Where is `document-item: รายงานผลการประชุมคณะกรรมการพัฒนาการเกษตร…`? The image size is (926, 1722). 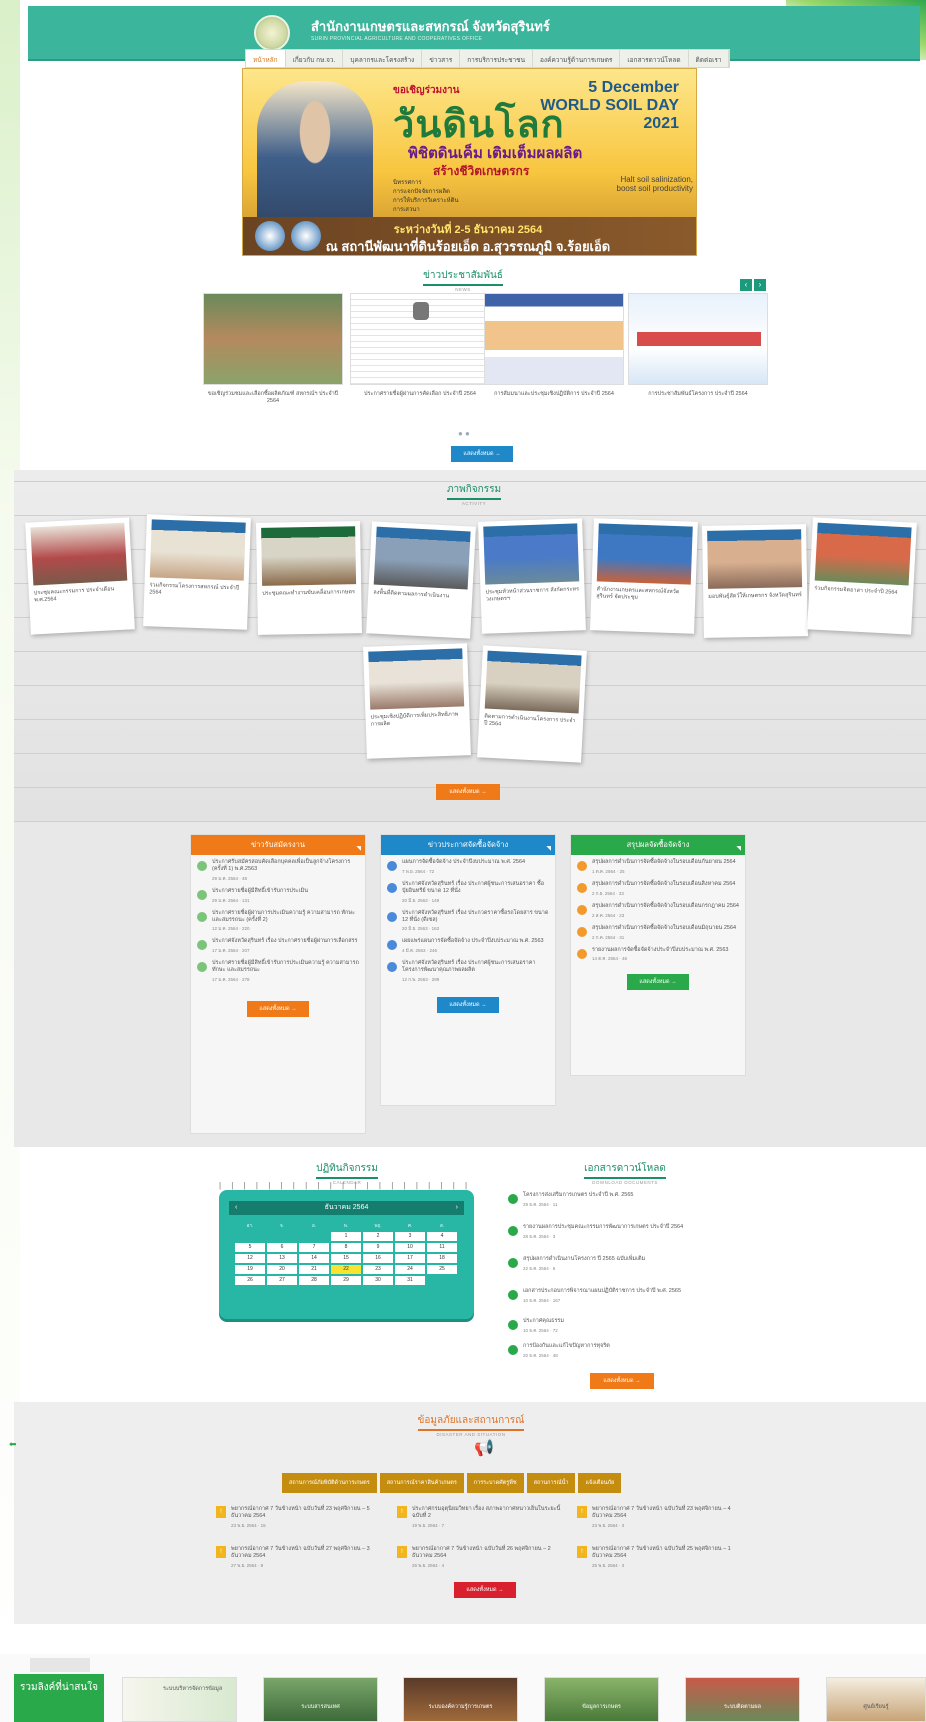 document-item: รายงานผลการประชุมคณะกรรมการพัฒนาการเกษตร… is located at coordinates (638, 1232).